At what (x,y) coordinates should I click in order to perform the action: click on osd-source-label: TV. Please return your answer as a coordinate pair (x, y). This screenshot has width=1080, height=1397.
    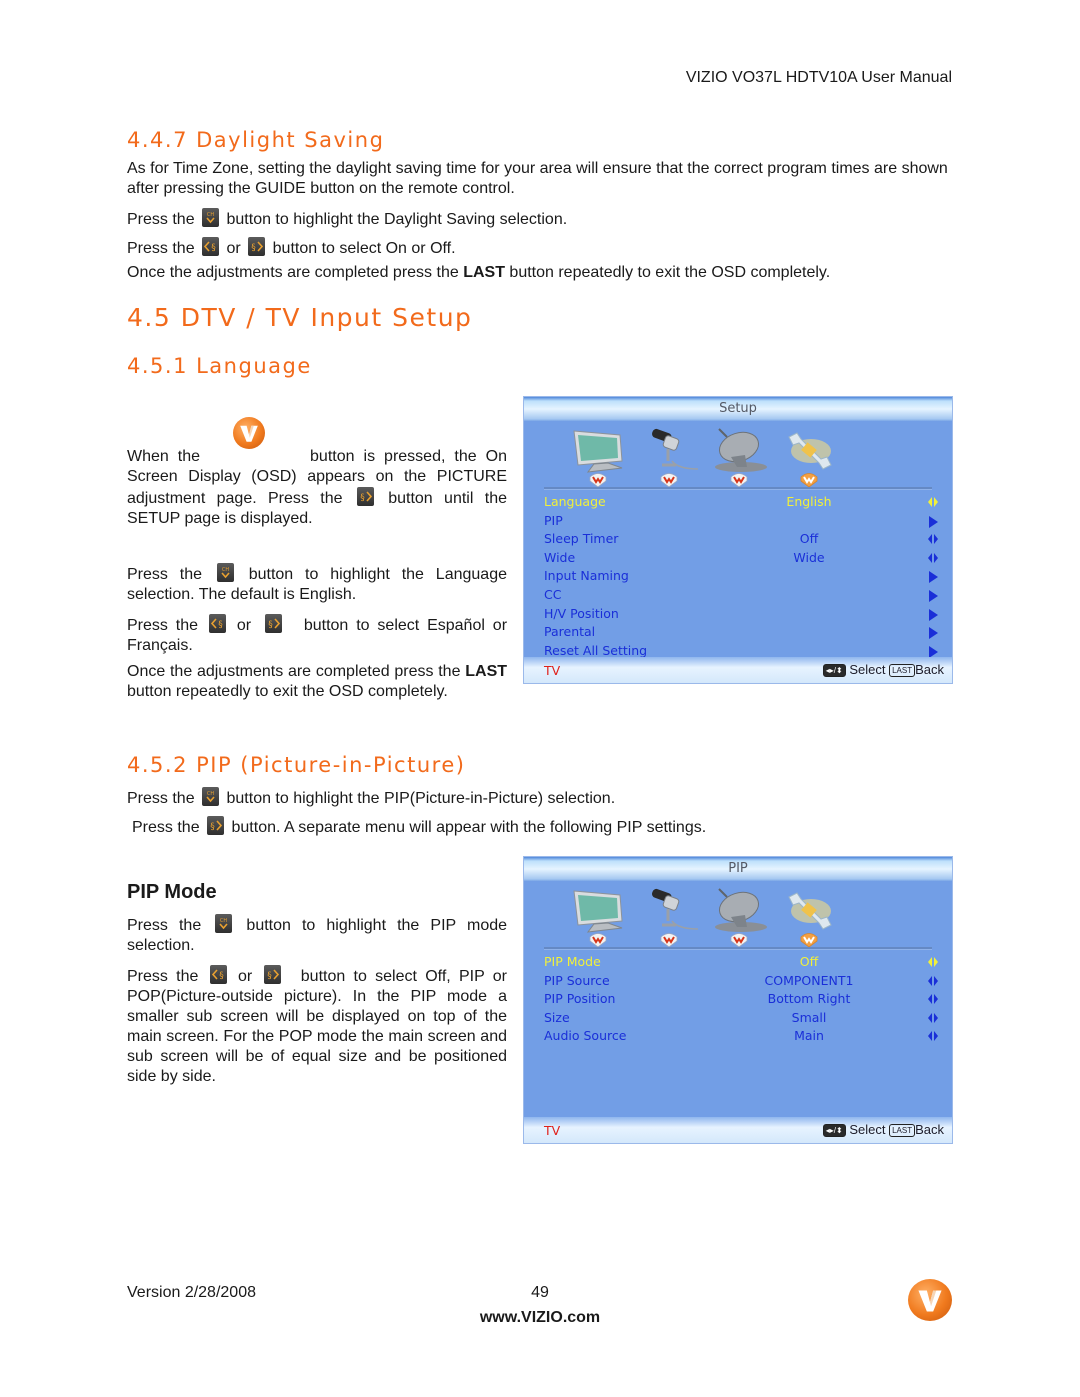
    Looking at the image, I should click on (552, 1130).